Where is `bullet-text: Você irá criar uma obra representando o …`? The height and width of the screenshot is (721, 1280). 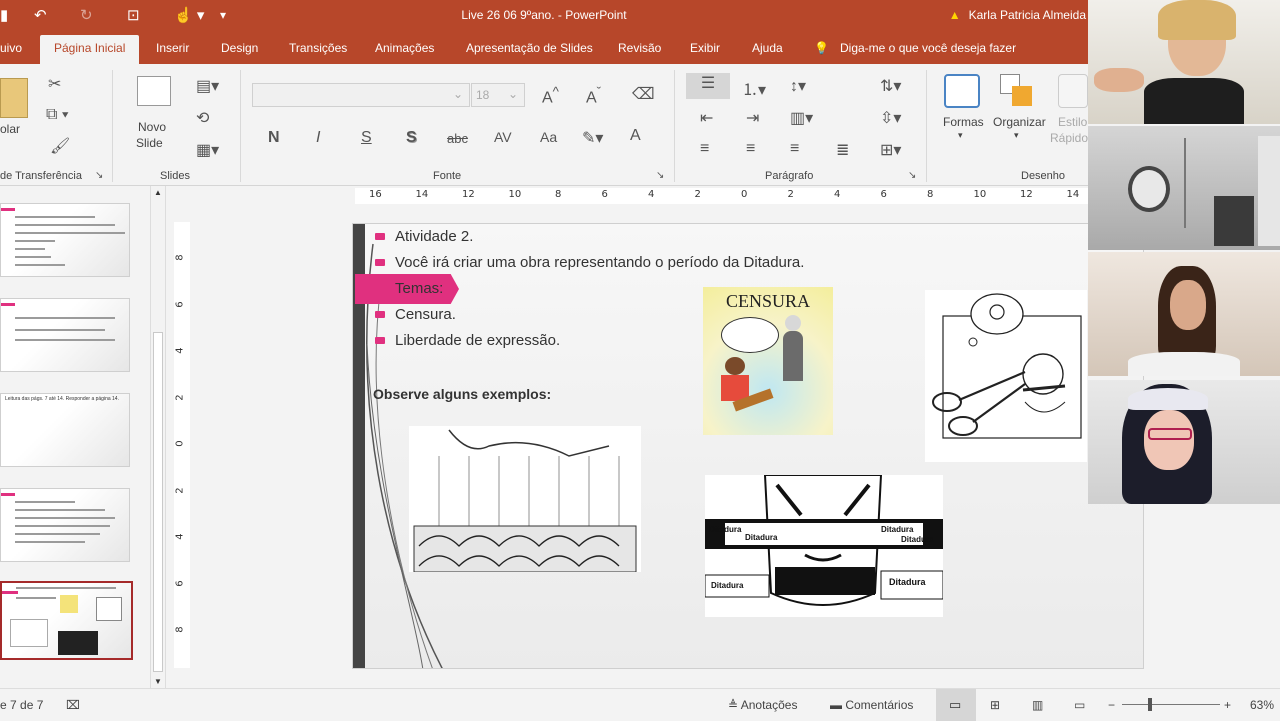
bullet-text: Você irá criar uma obra representando o … is located at coordinates (600, 262).